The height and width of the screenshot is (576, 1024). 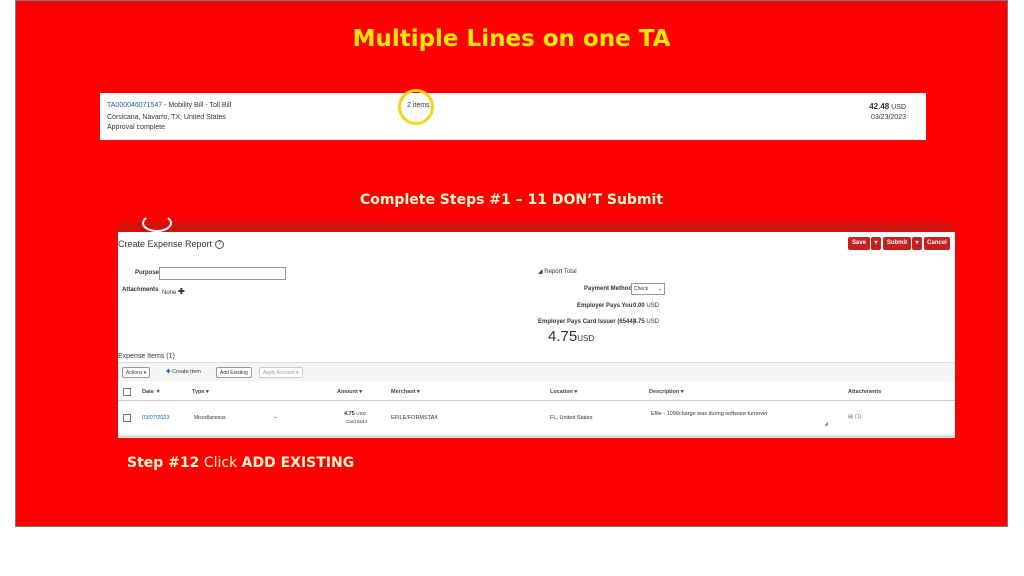 What do you see at coordinates (416, 107) in the screenshot?
I see `highlight-circle` at bounding box center [416, 107].